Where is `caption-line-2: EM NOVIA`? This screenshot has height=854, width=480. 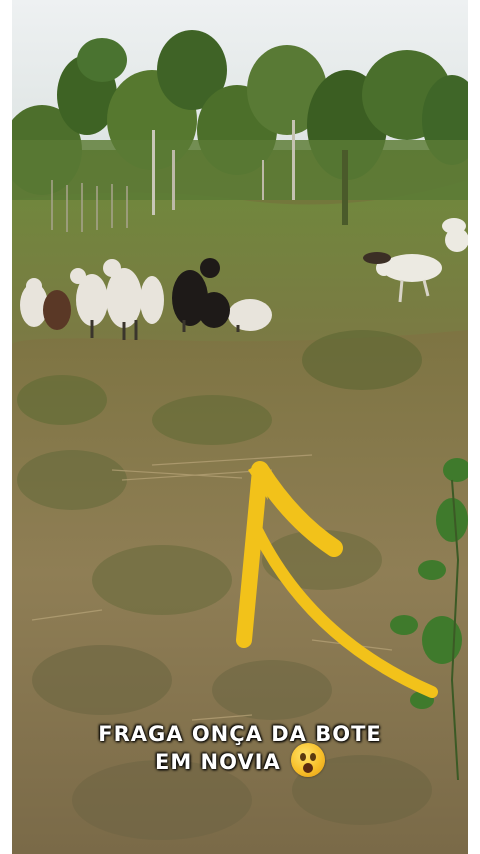 caption-line-2: EM NOVIA is located at coordinates (240, 761).